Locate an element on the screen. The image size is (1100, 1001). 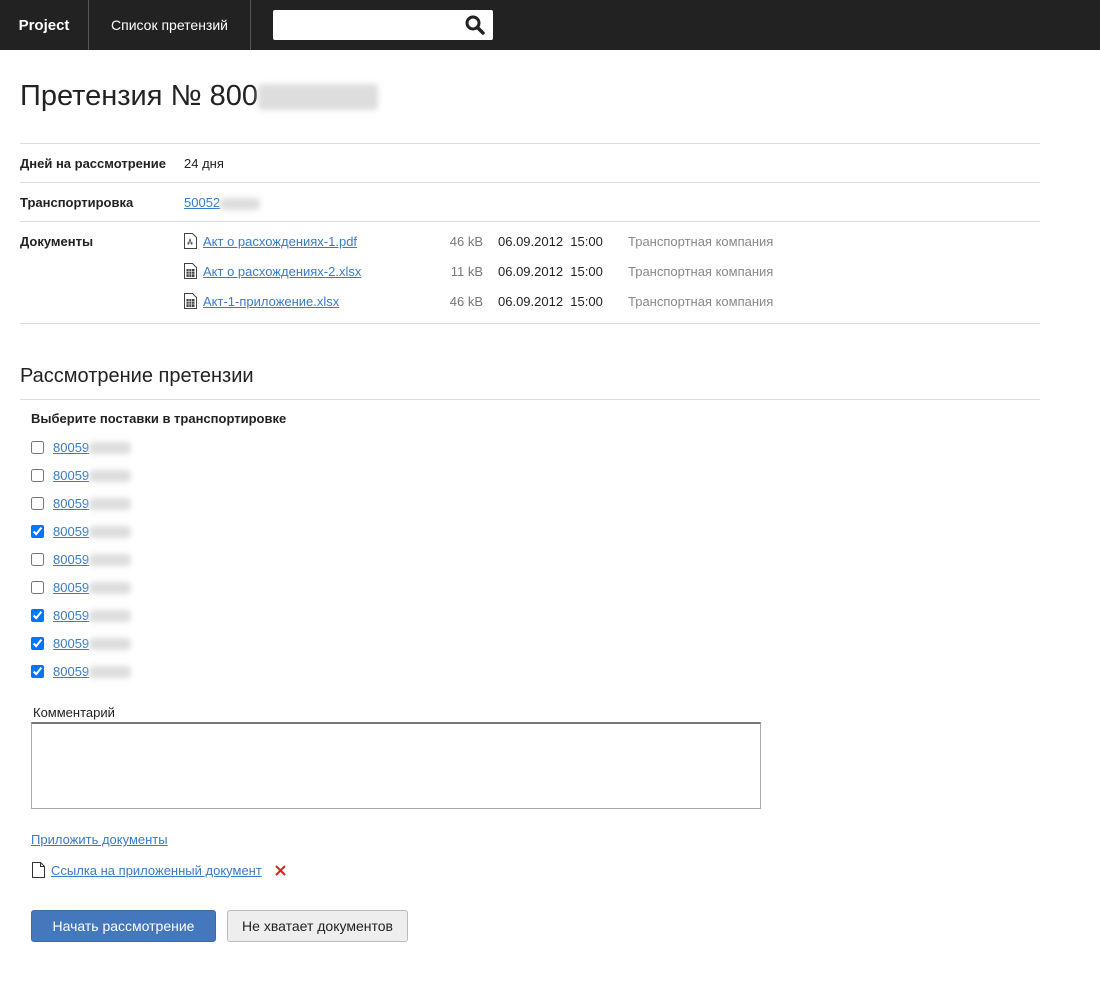
documents-label: Документы is located at coordinates (57, 241).